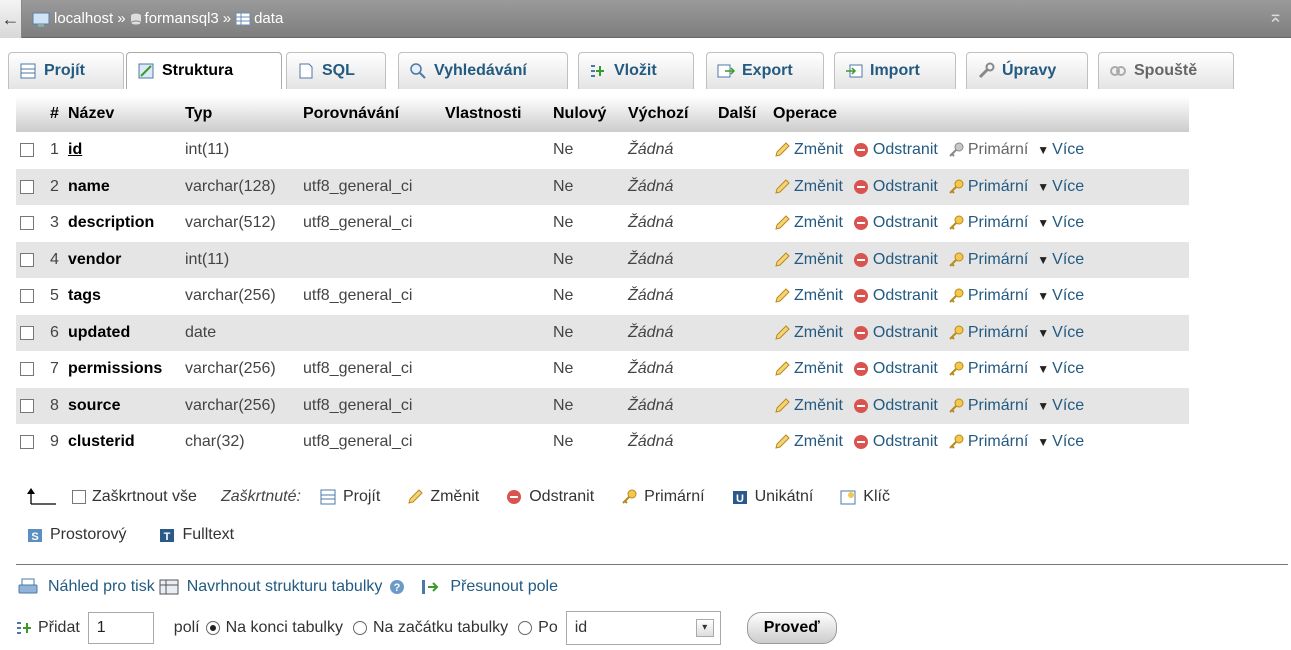  Describe the element at coordinates (370, 114) in the screenshot. I see `header-collation: Porovnávání` at that location.